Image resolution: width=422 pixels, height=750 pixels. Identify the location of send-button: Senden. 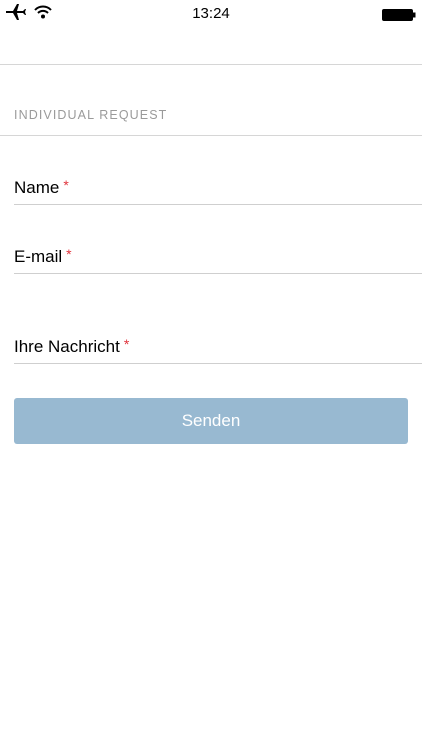
(211, 421).